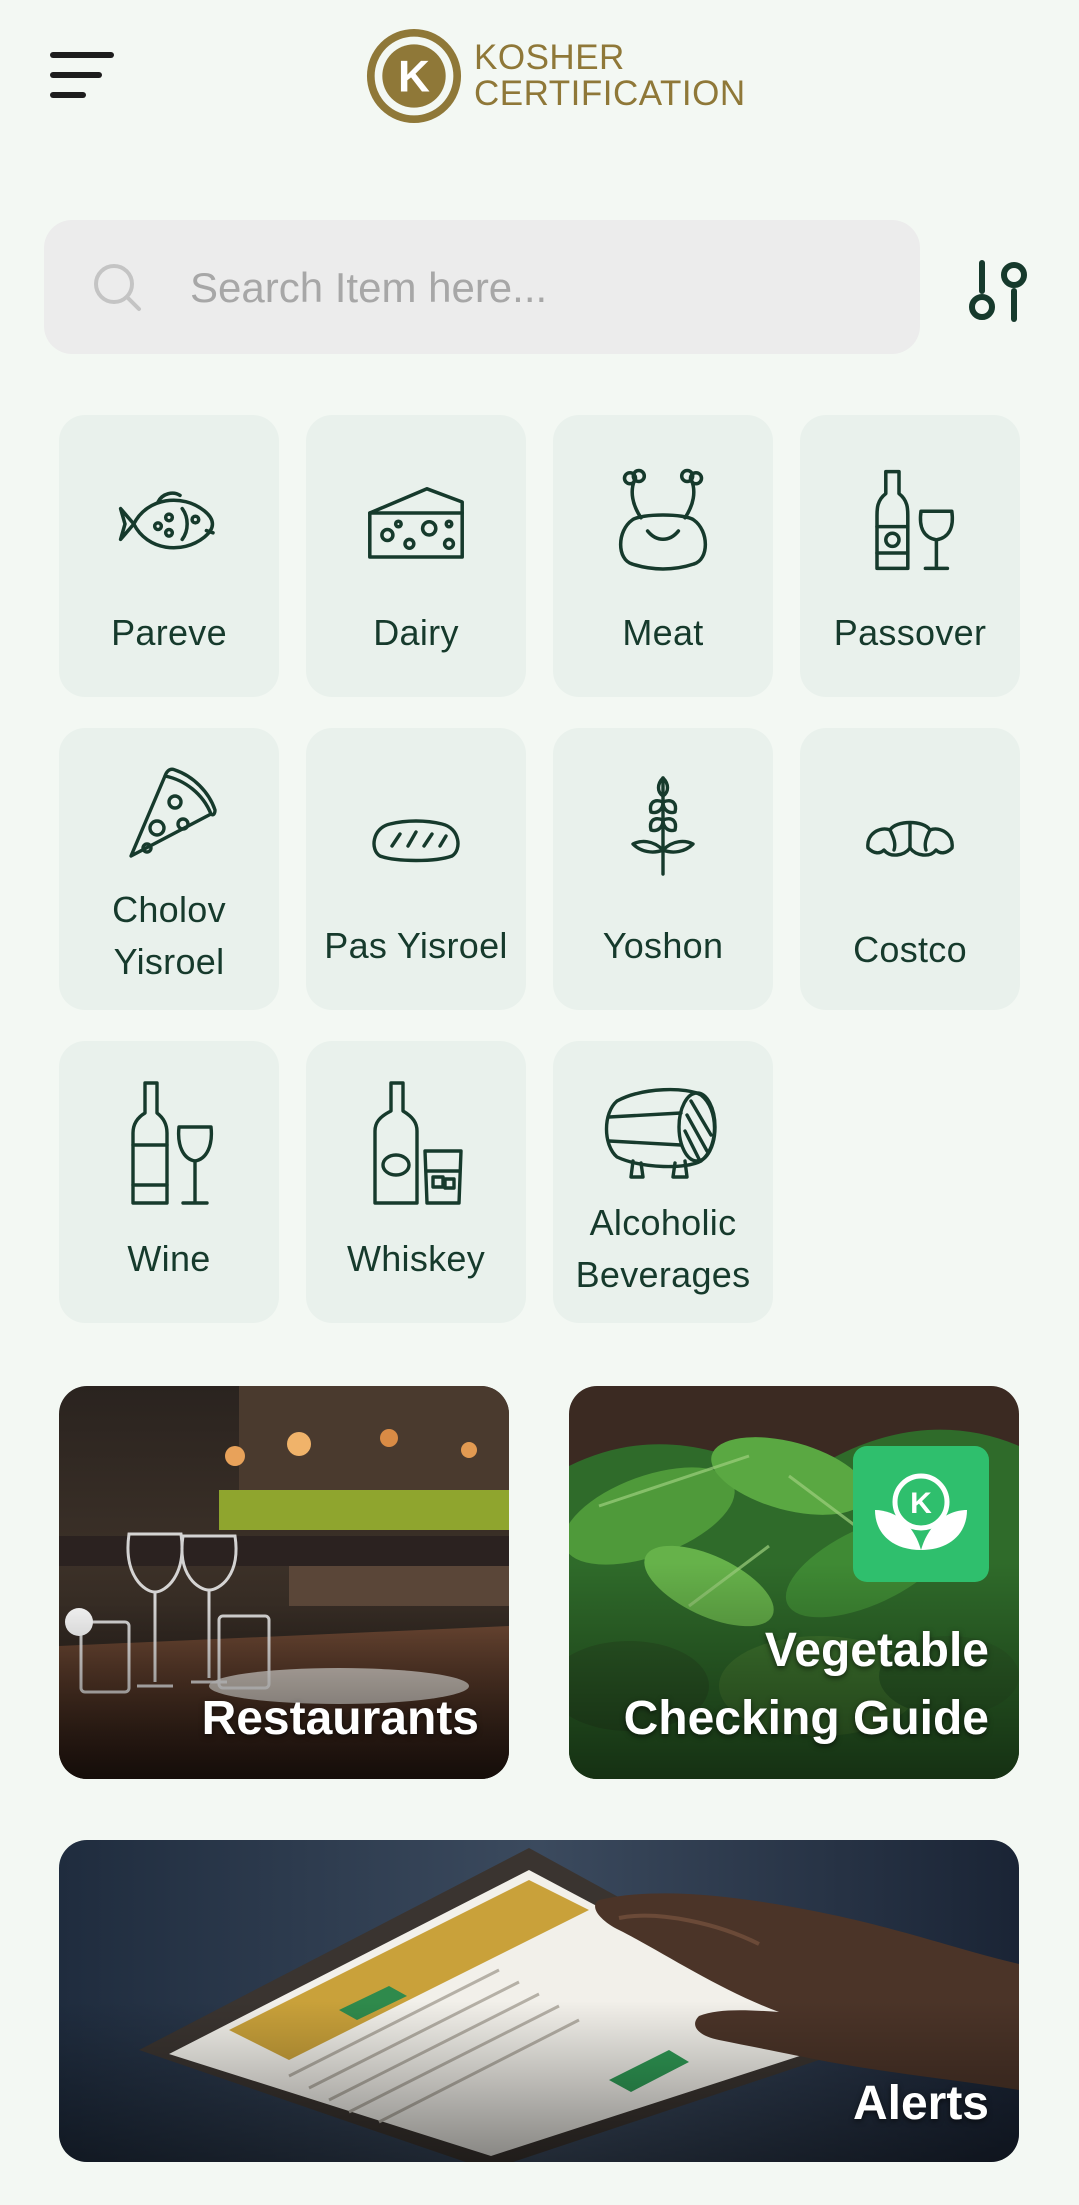  I want to click on category-label: Alcoholic Beverages, so click(663, 1248).